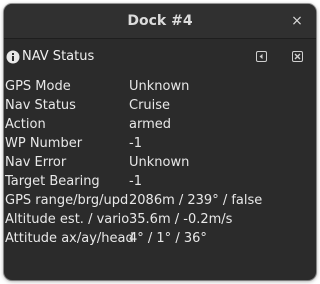 The width and height of the screenshot is (320, 284). I want to click on row-target-bearing: Target Bearing -1, so click(160, 181).